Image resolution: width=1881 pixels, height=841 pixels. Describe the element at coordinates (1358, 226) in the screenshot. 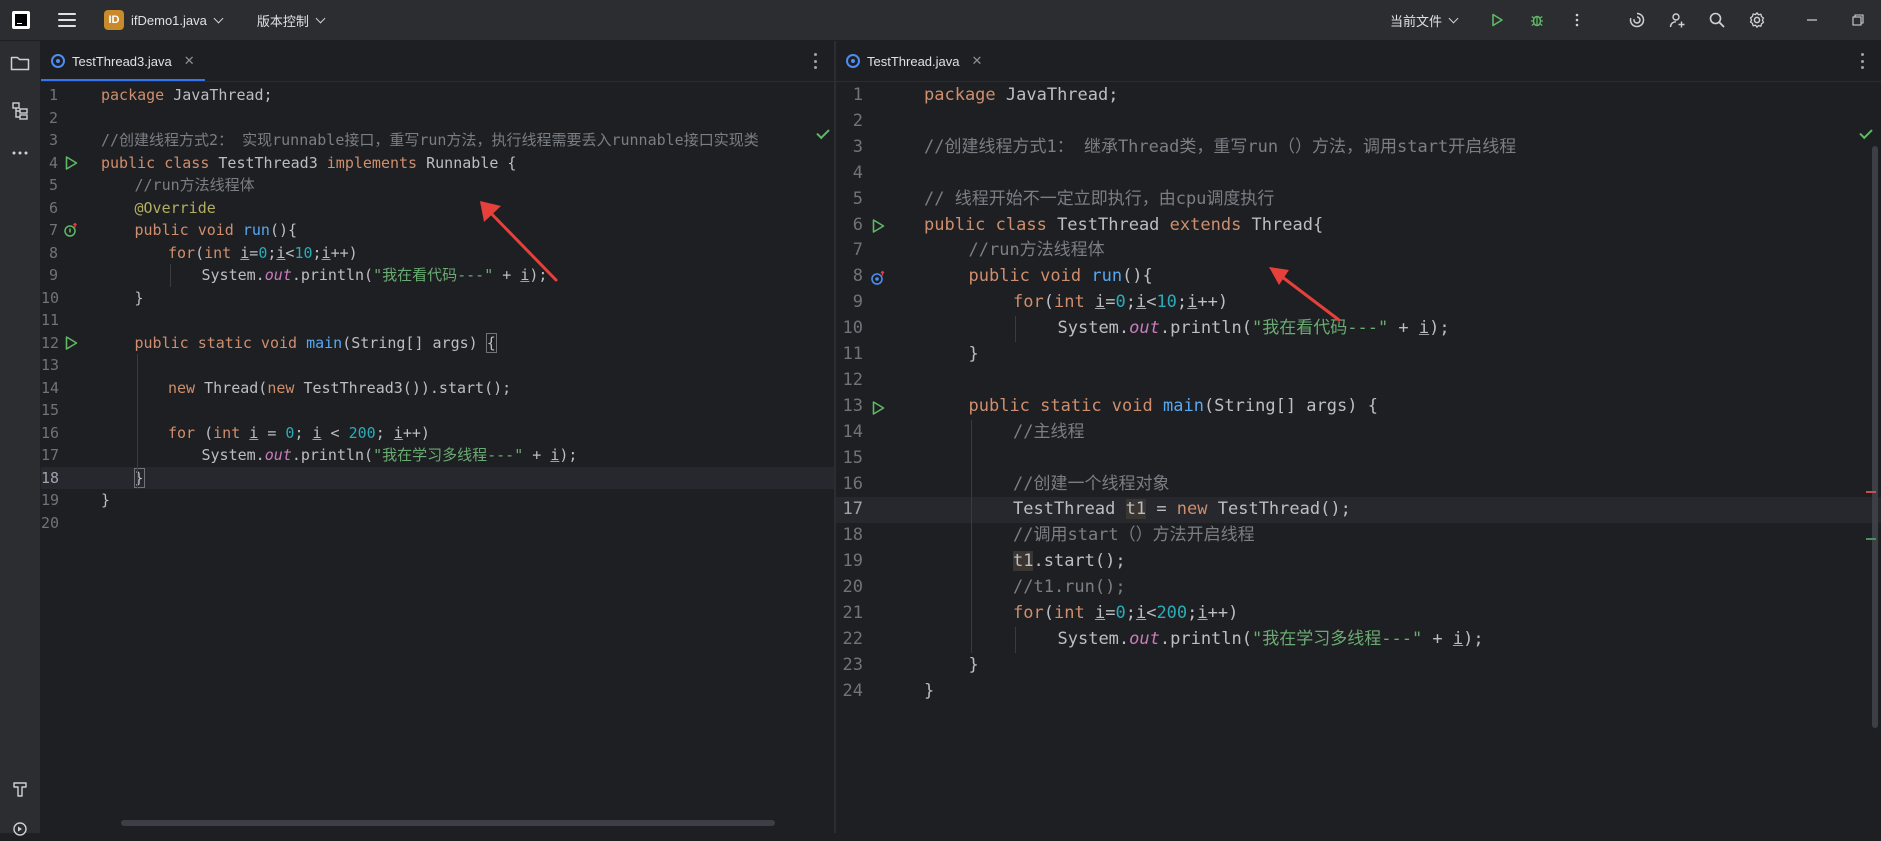

I see `code-line: 6 public class TestThread extends Thread{` at that location.